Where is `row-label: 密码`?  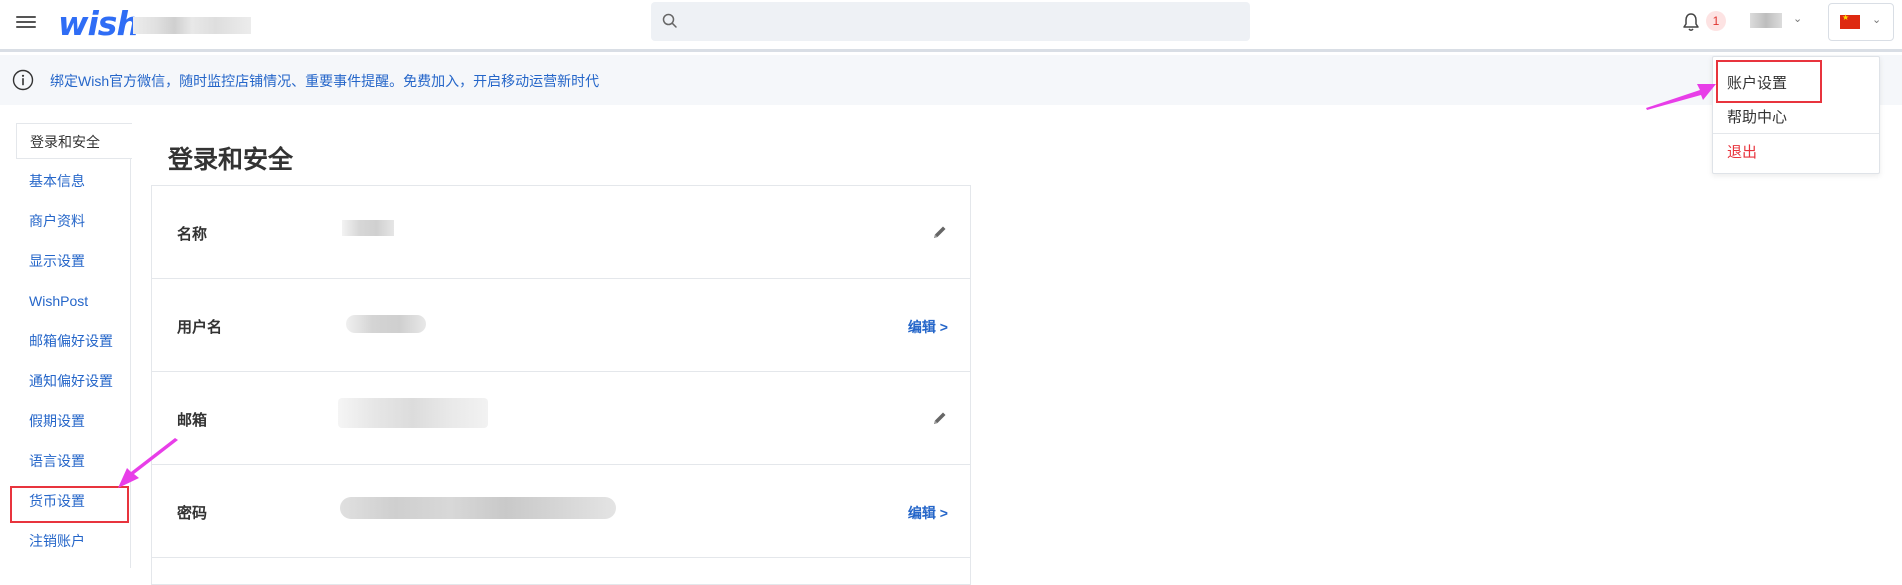
row-label: 密码 is located at coordinates (192, 513).